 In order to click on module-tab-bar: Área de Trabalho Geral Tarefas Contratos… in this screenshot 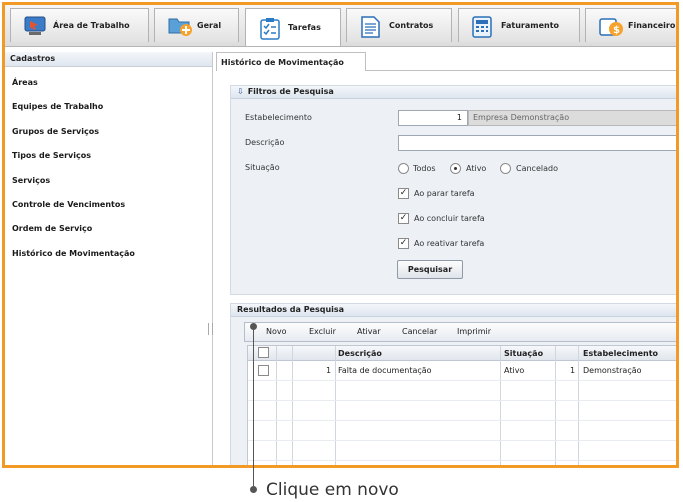, I will do `click(340, 26)`.